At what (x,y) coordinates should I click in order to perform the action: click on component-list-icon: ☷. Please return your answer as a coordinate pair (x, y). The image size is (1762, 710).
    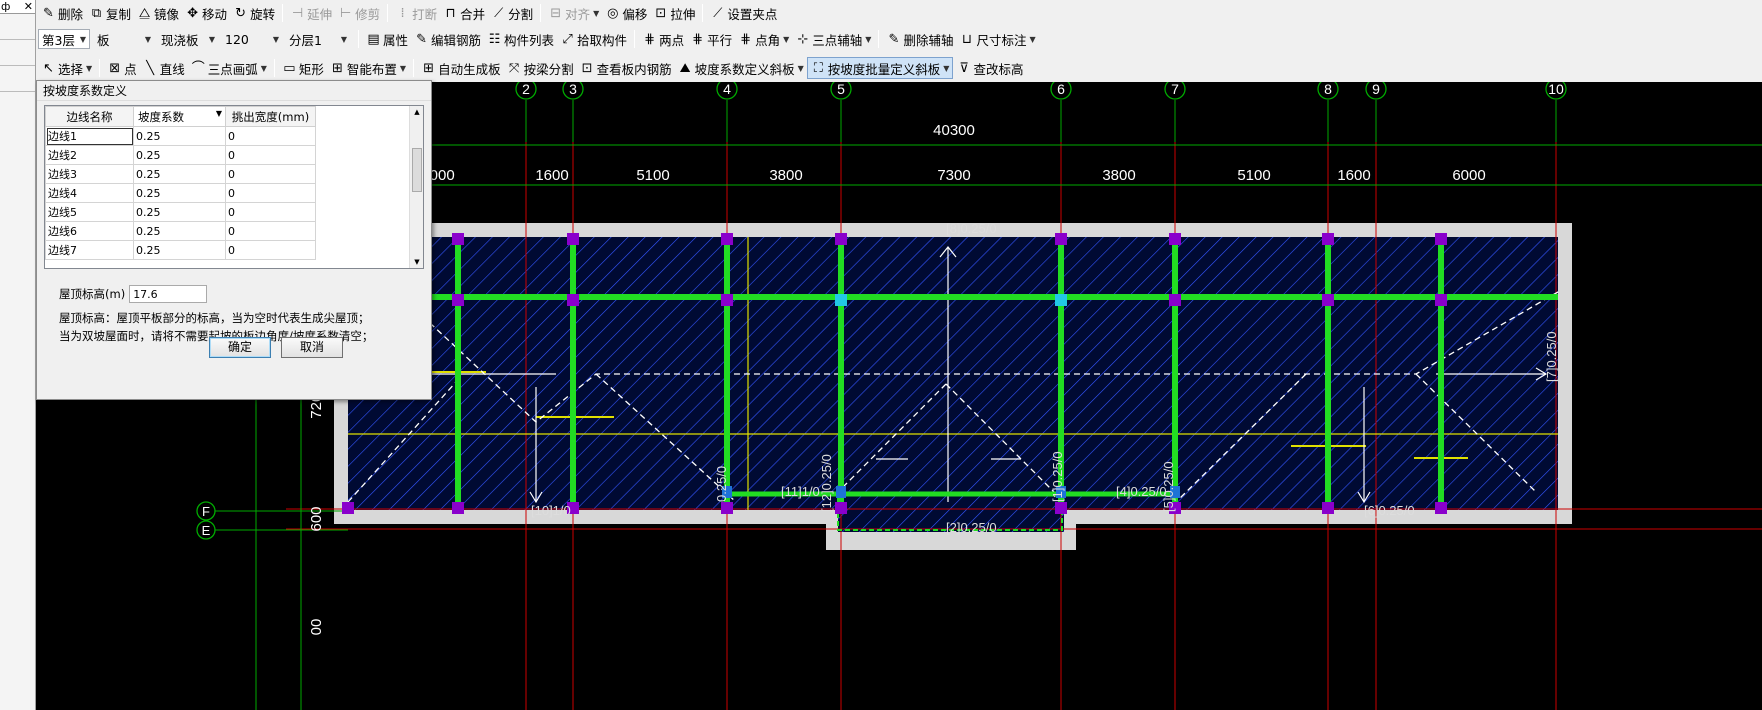
    Looking at the image, I should click on (494, 39).